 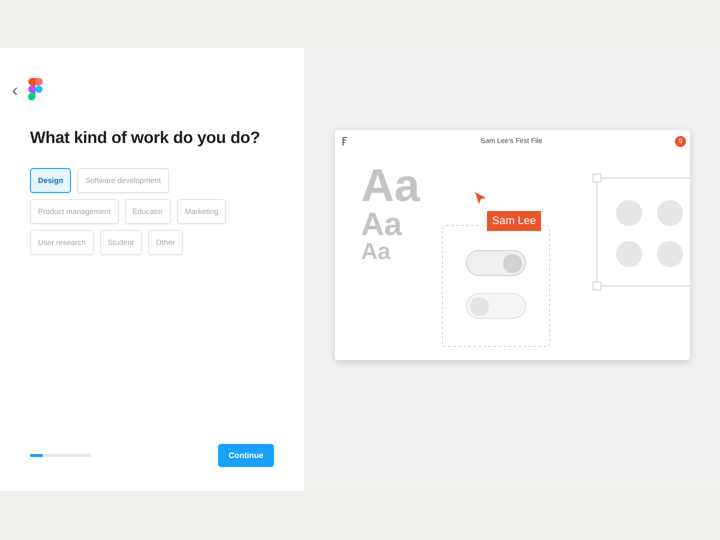 What do you see at coordinates (514, 221) in the screenshot?
I see `cursor-label: Sam Lee` at bounding box center [514, 221].